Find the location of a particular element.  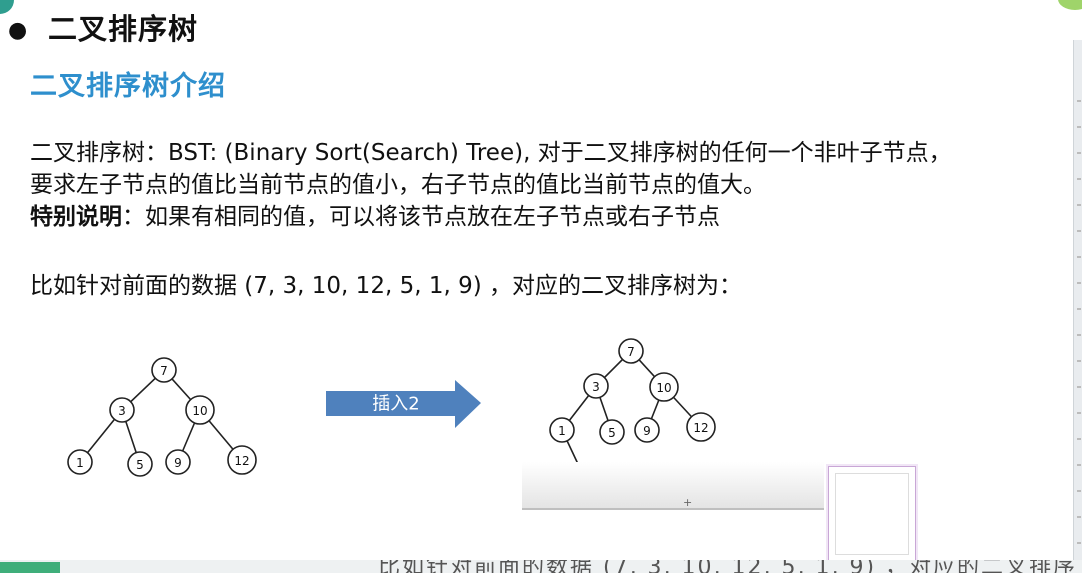

before-node-3: 3 is located at coordinates (122, 410).